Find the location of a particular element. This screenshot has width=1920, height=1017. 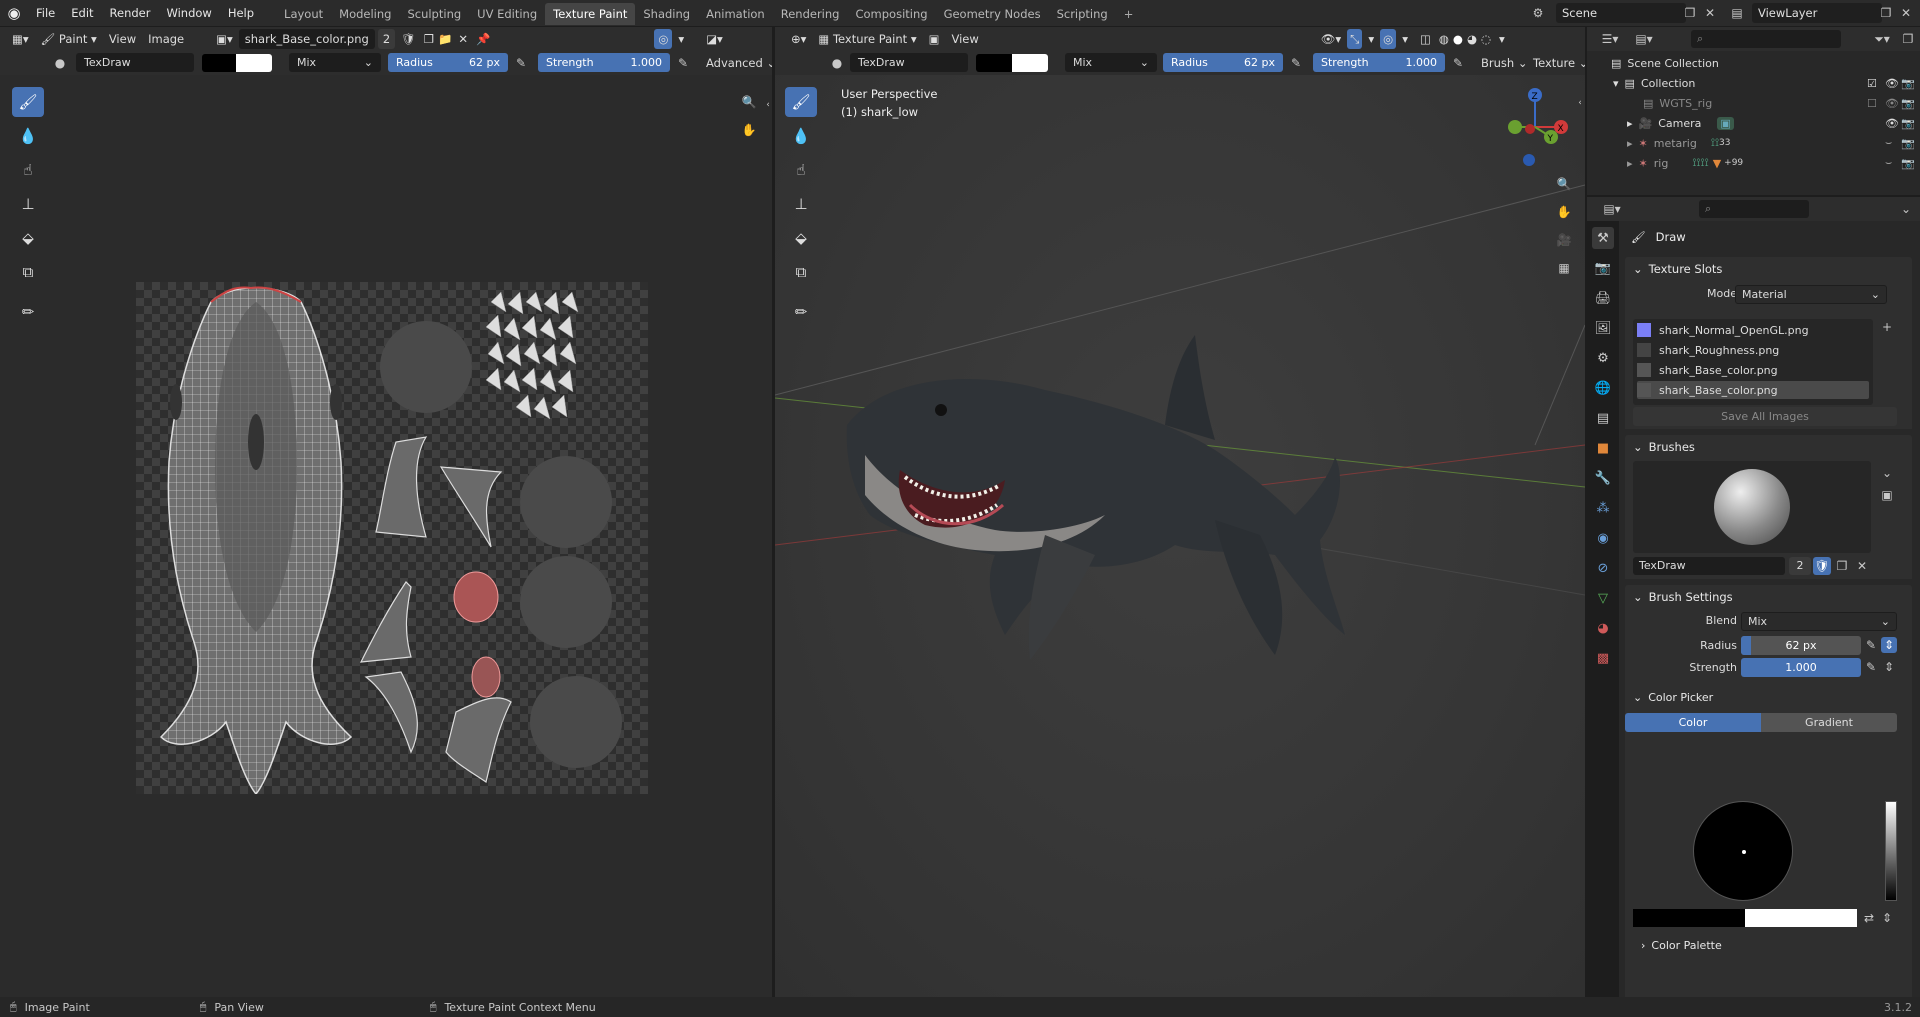

viewport-smear-tool-icon: ☝ is located at coordinates (801, 170).